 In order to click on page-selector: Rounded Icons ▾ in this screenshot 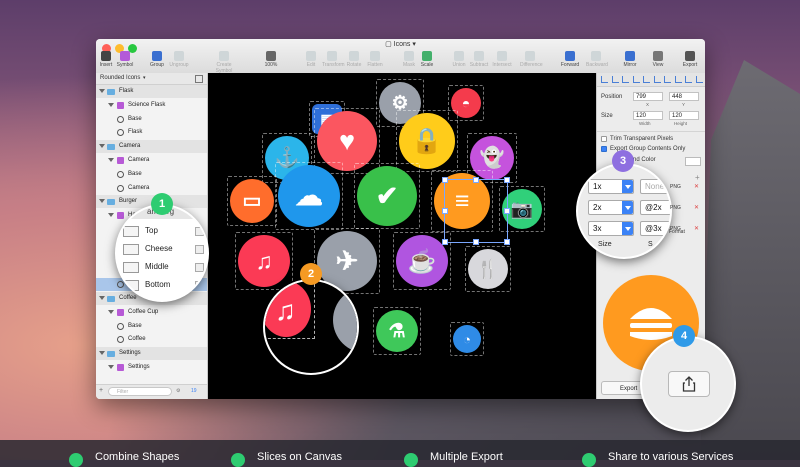, I will do `click(151, 79)`.